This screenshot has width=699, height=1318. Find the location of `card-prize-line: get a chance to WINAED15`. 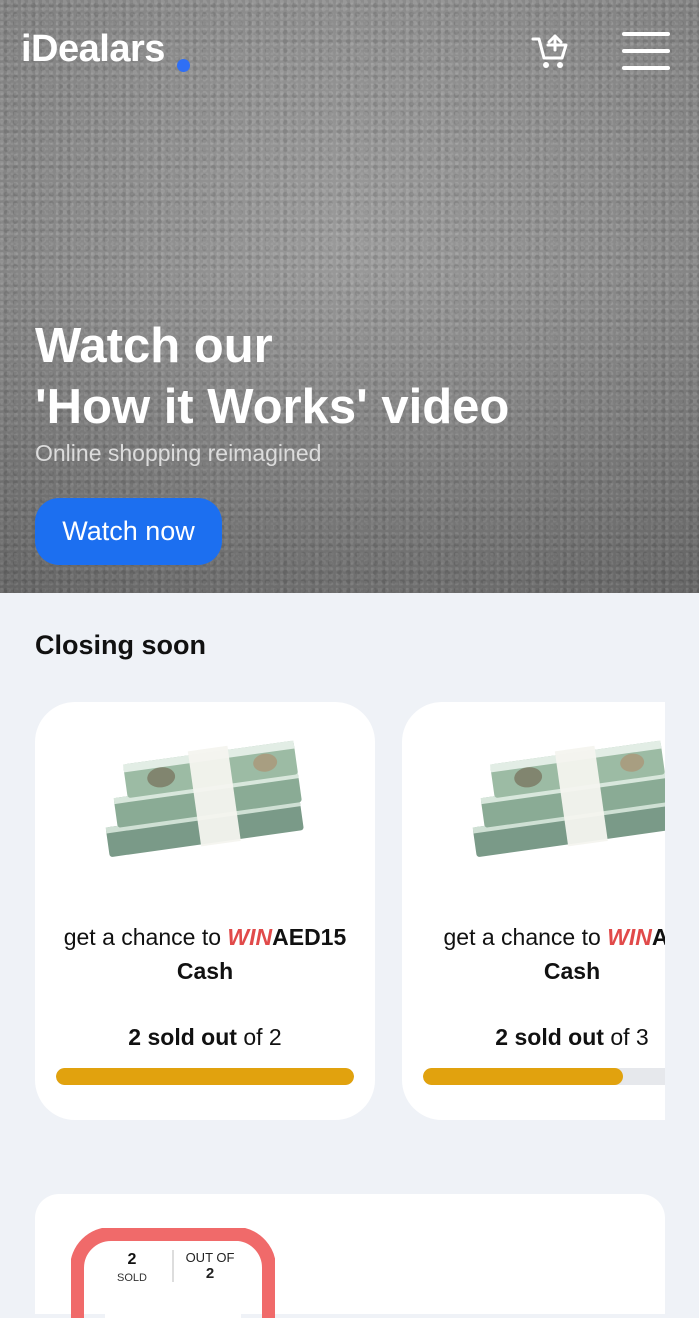

card-prize-line: get a chance to WINAED15 is located at coordinates (205, 937).